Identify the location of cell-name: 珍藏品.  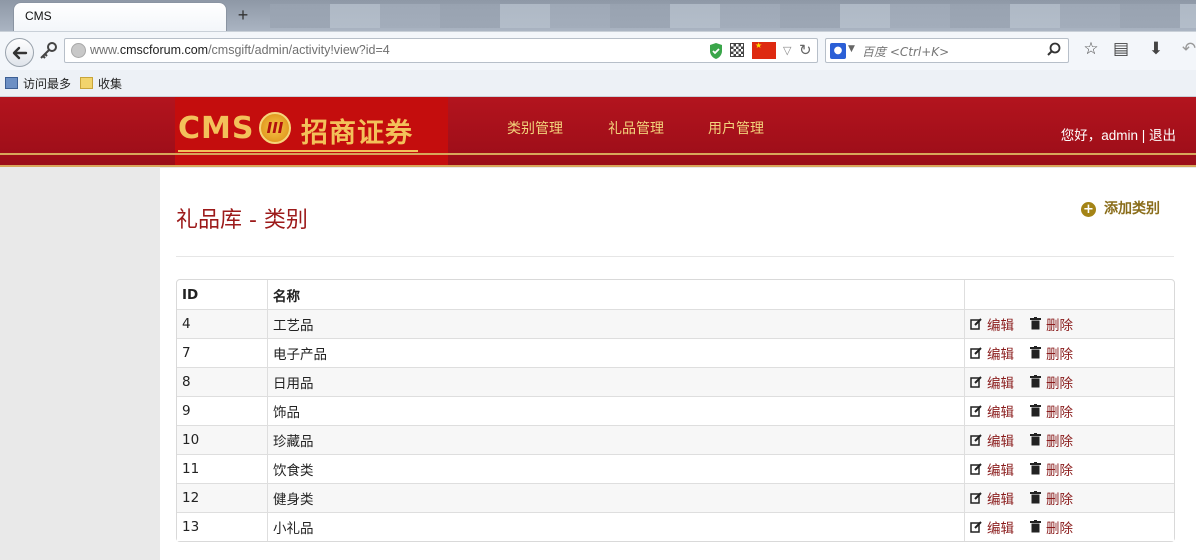
(615, 439).